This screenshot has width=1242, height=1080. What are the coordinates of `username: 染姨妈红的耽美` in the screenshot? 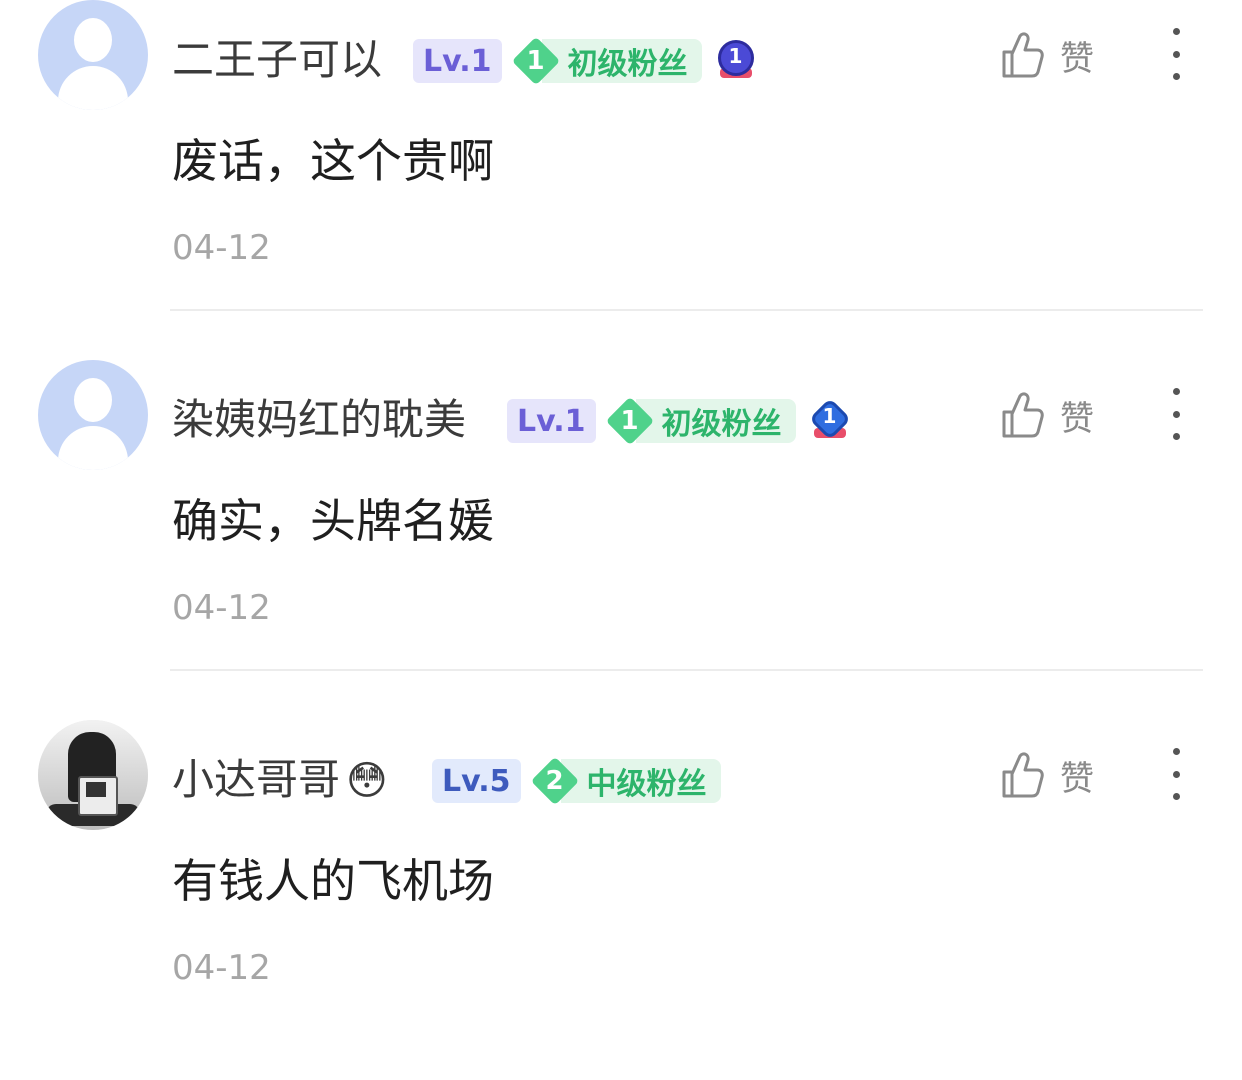 It's located at (319, 420).